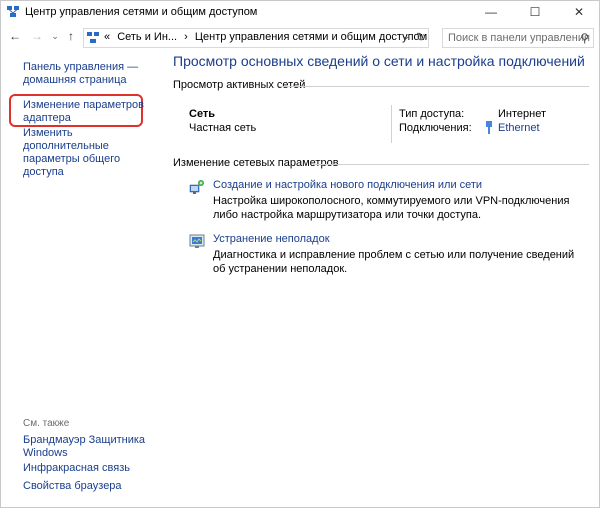  I want to click on ethernet-connection-link: Ethernet, so click(519, 128).